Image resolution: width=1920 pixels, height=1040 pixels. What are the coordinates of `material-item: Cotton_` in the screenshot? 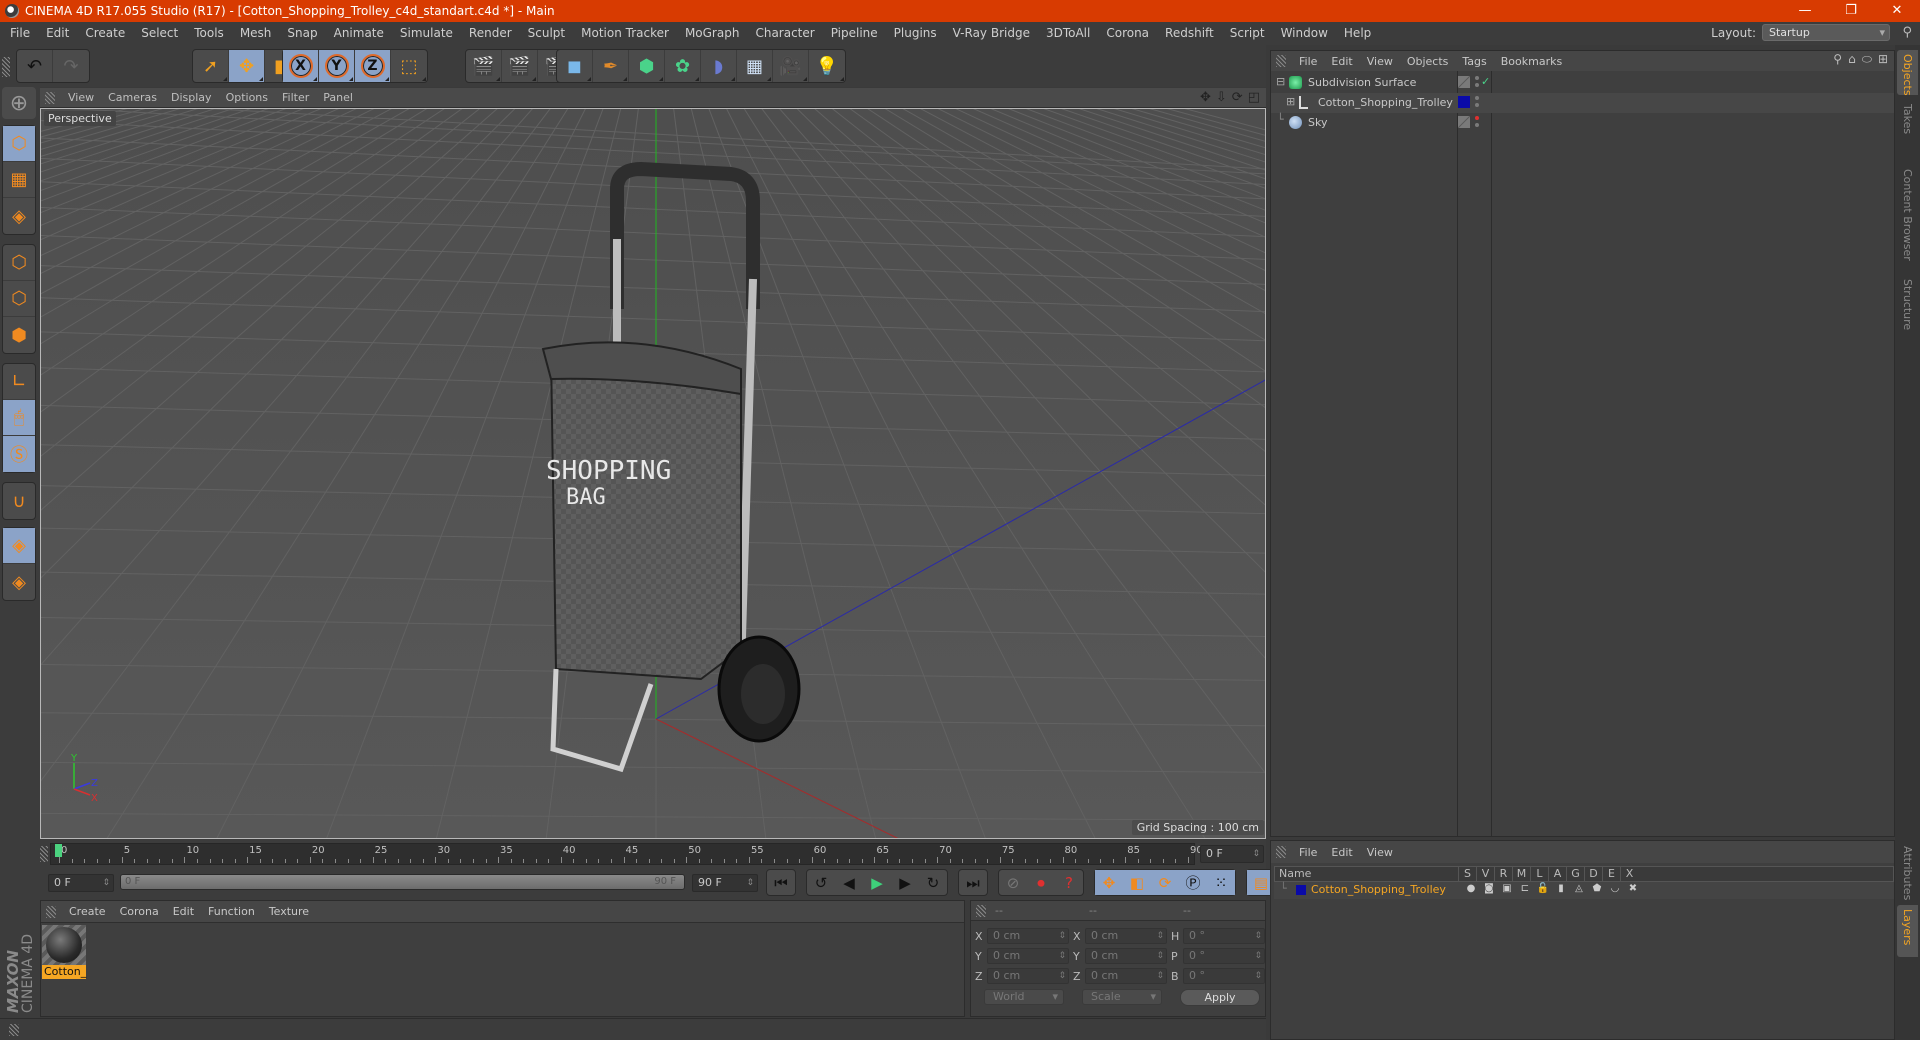 It's located at (64, 954).